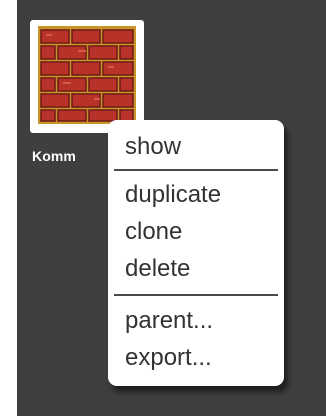 This screenshot has height=416, width=326. What do you see at coordinates (173, 195) in the screenshot?
I see `menu-item-duplicate: duplicate` at bounding box center [173, 195].